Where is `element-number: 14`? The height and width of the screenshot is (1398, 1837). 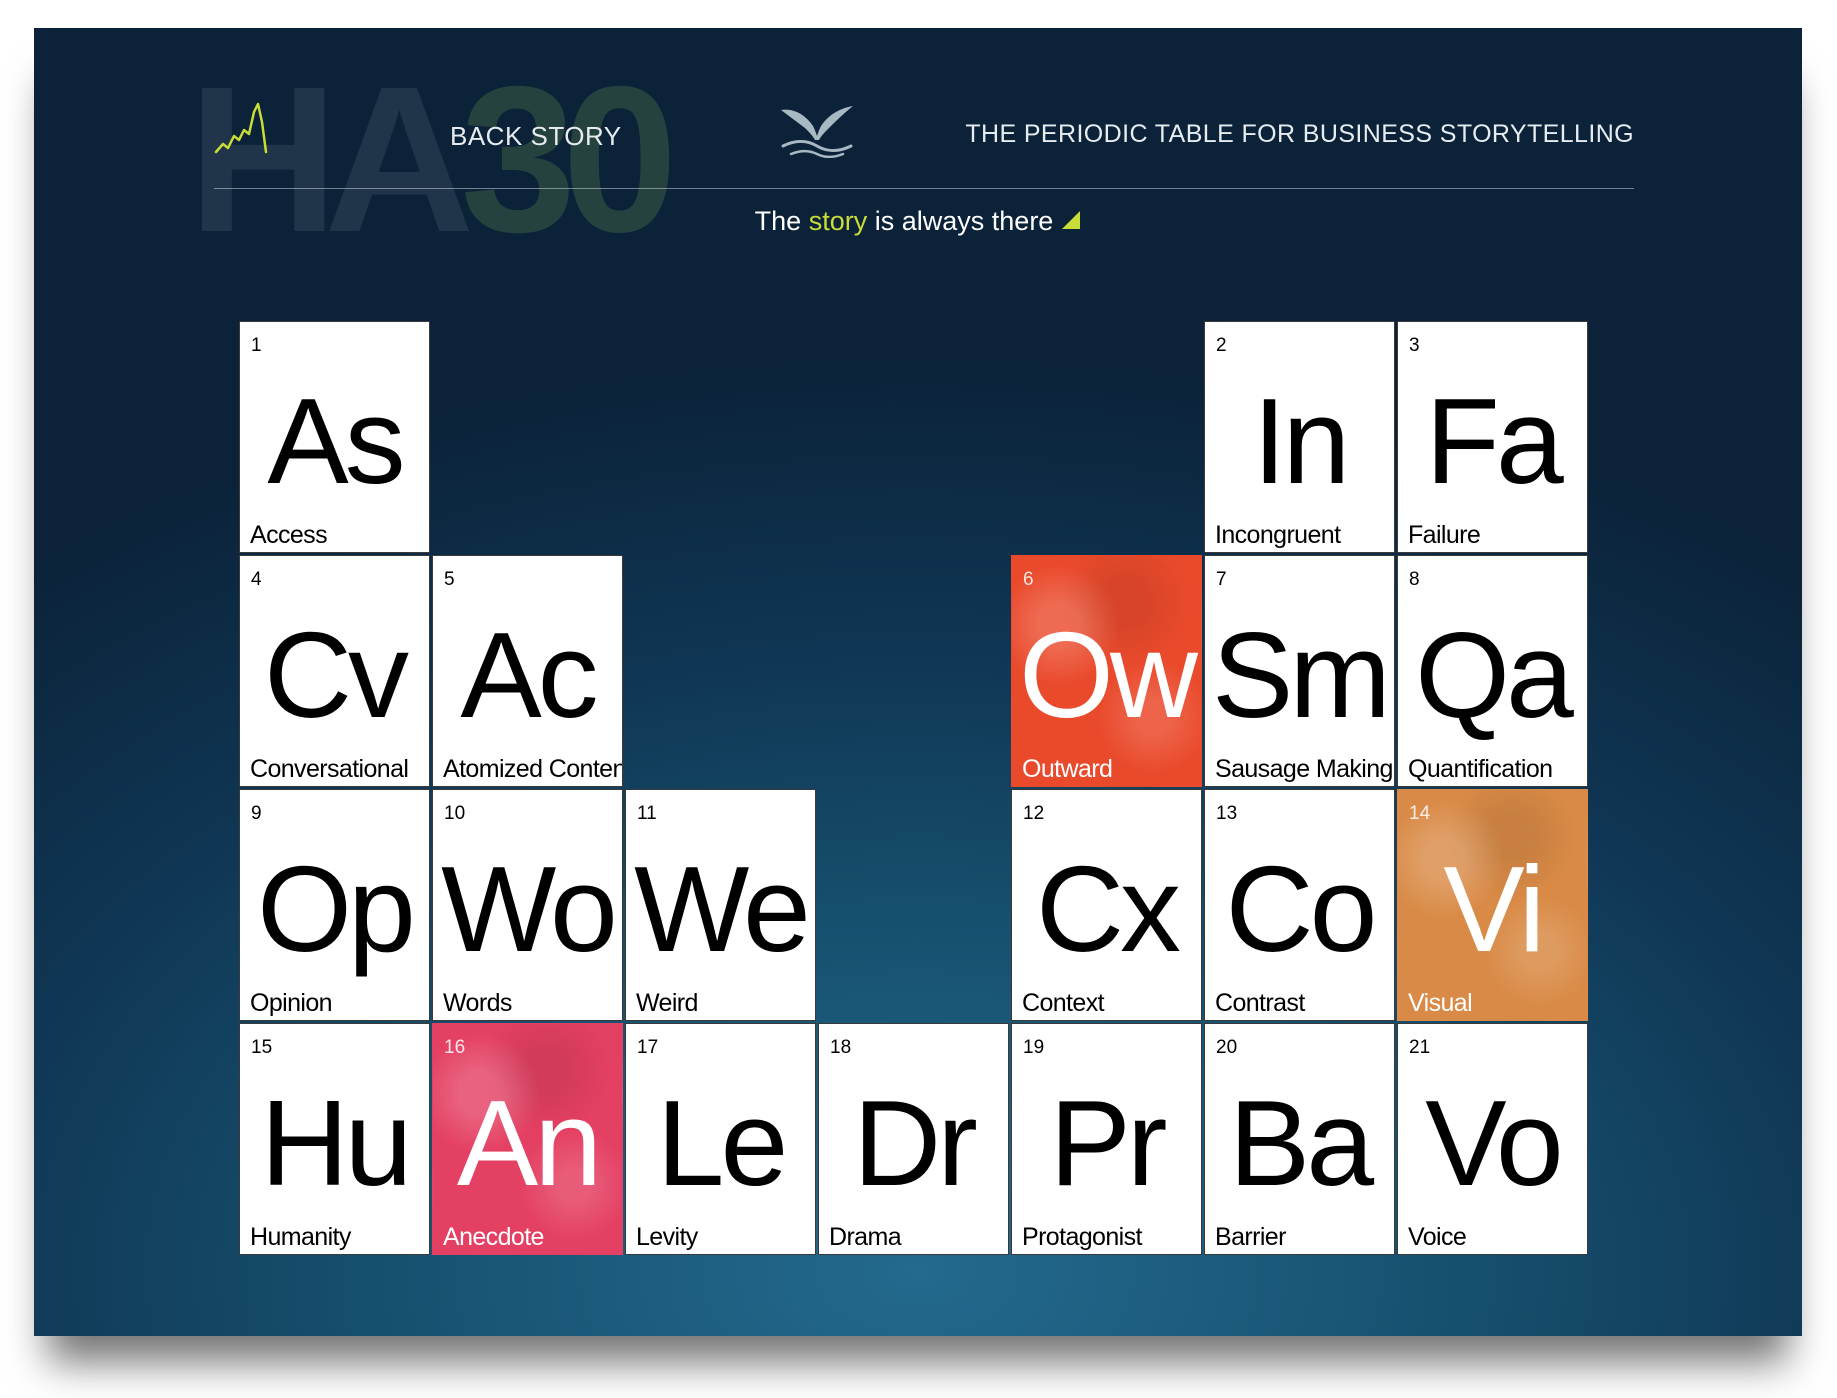 element-number: 14 is located at coordinates (1420, 813).